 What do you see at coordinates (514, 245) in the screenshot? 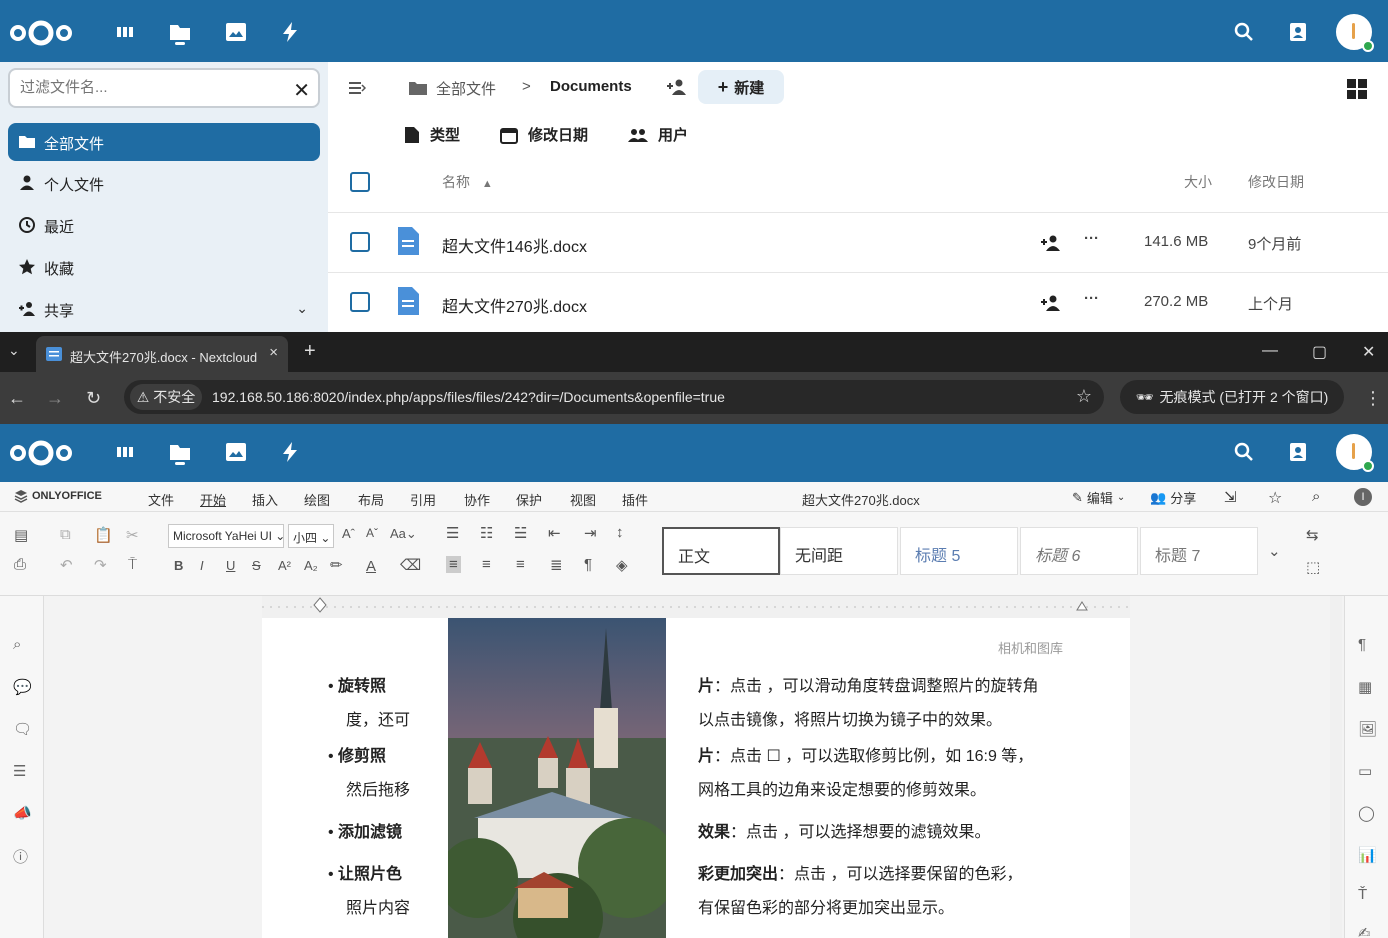
I see `file-name: 超大文件146兆.docx` at bounding box center [514, 245].